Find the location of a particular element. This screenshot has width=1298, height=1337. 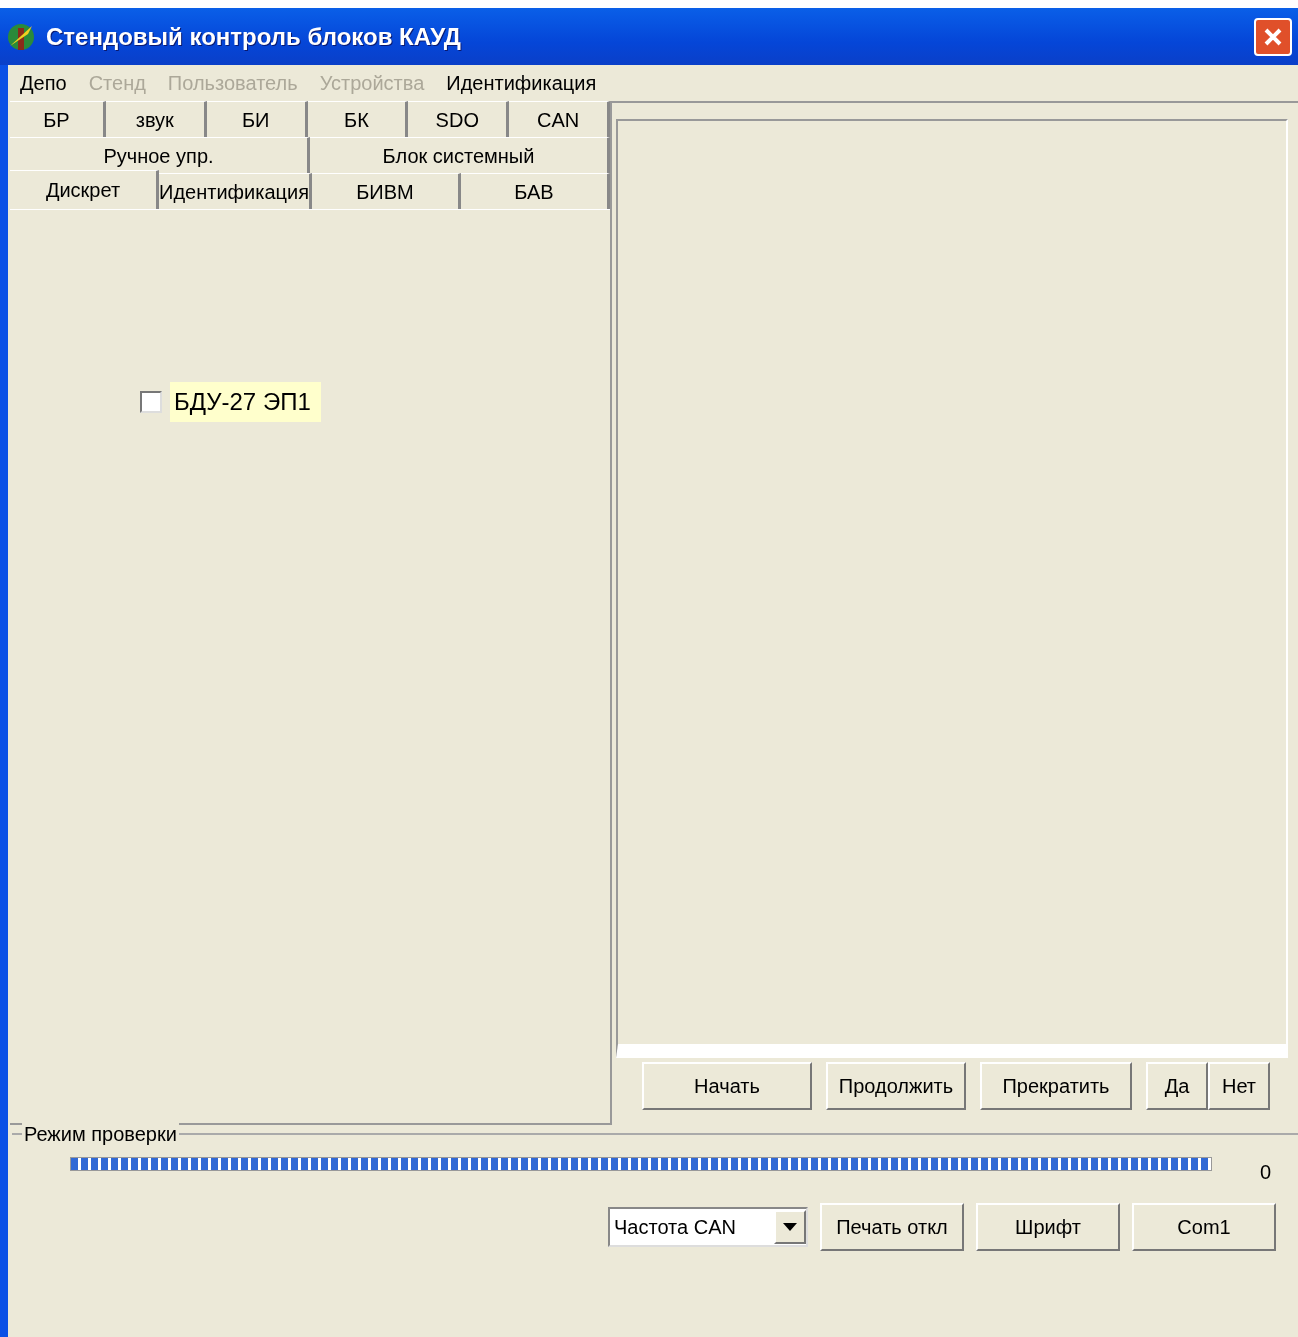

tab: Ручное упр. is located at coordinates (160, 155).